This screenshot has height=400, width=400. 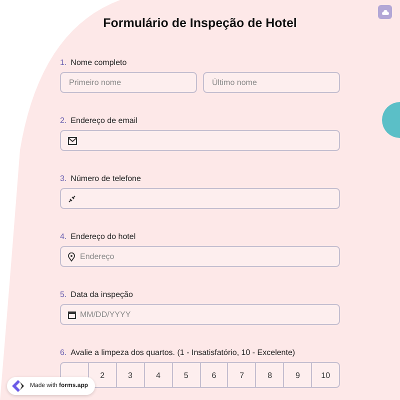 I want to click on form-title: Formulário de Inspeção de Hotel, so click(x=200, y=23).